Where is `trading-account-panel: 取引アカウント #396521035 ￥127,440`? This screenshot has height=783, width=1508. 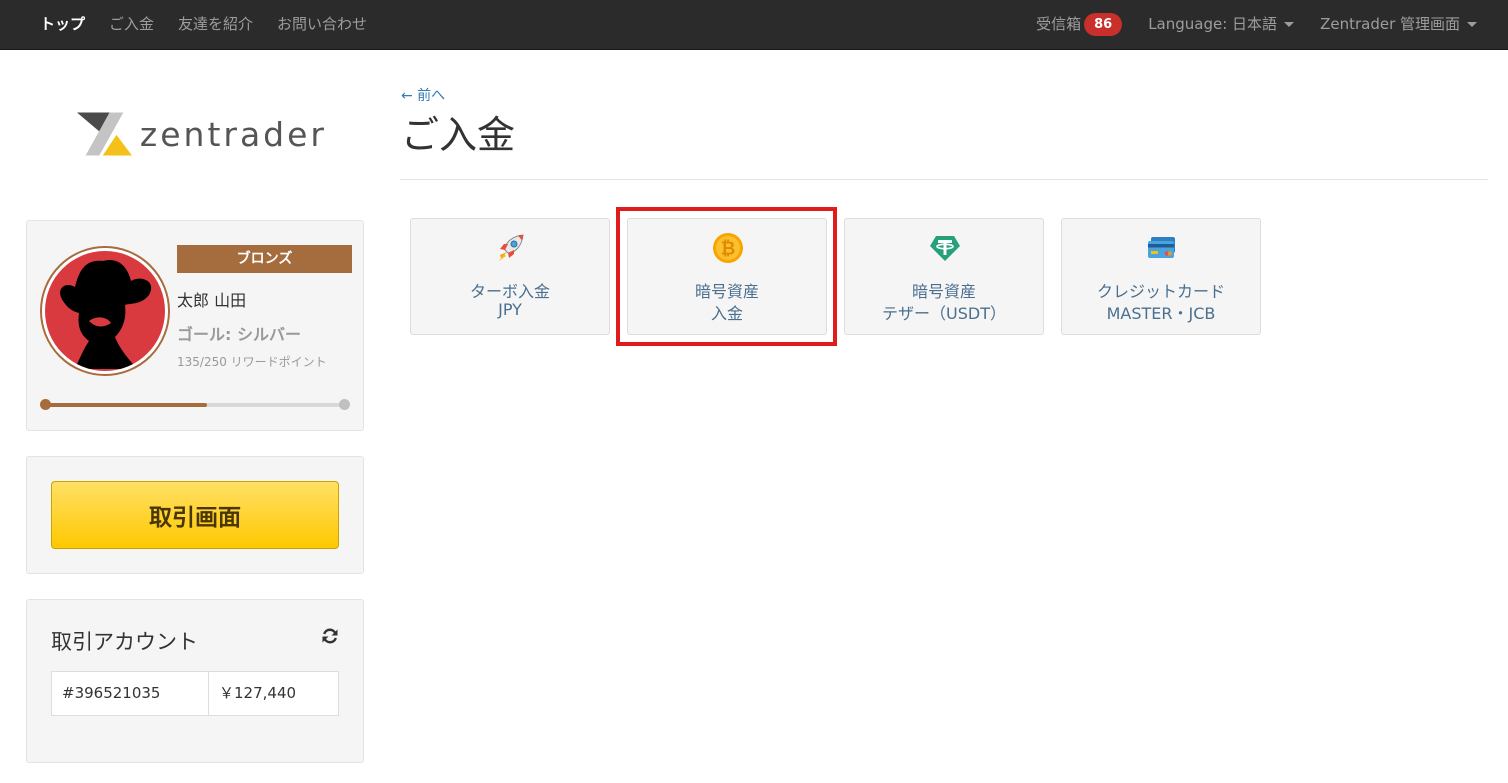 trading-account-panel: 取引アカウント #396521035 ￥127,440 is located at coordinates (195, 681).